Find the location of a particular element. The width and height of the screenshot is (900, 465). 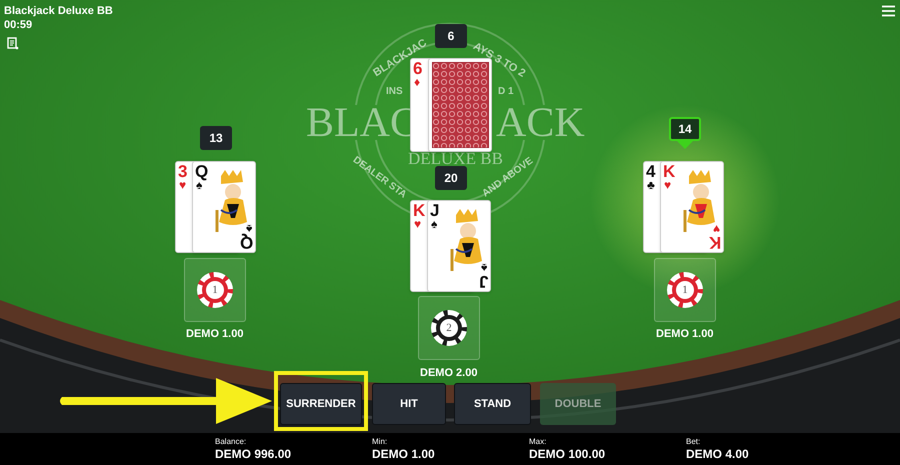

hand-score: 14 is located at coordinates (685, 129).